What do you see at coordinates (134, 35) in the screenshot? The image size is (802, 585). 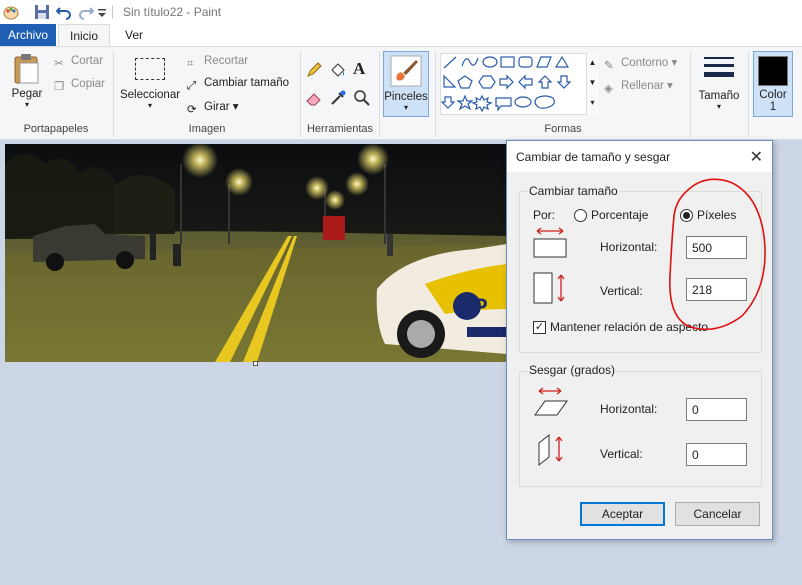 I see `tab-ver: Ver` at bounding box center [134, 35].